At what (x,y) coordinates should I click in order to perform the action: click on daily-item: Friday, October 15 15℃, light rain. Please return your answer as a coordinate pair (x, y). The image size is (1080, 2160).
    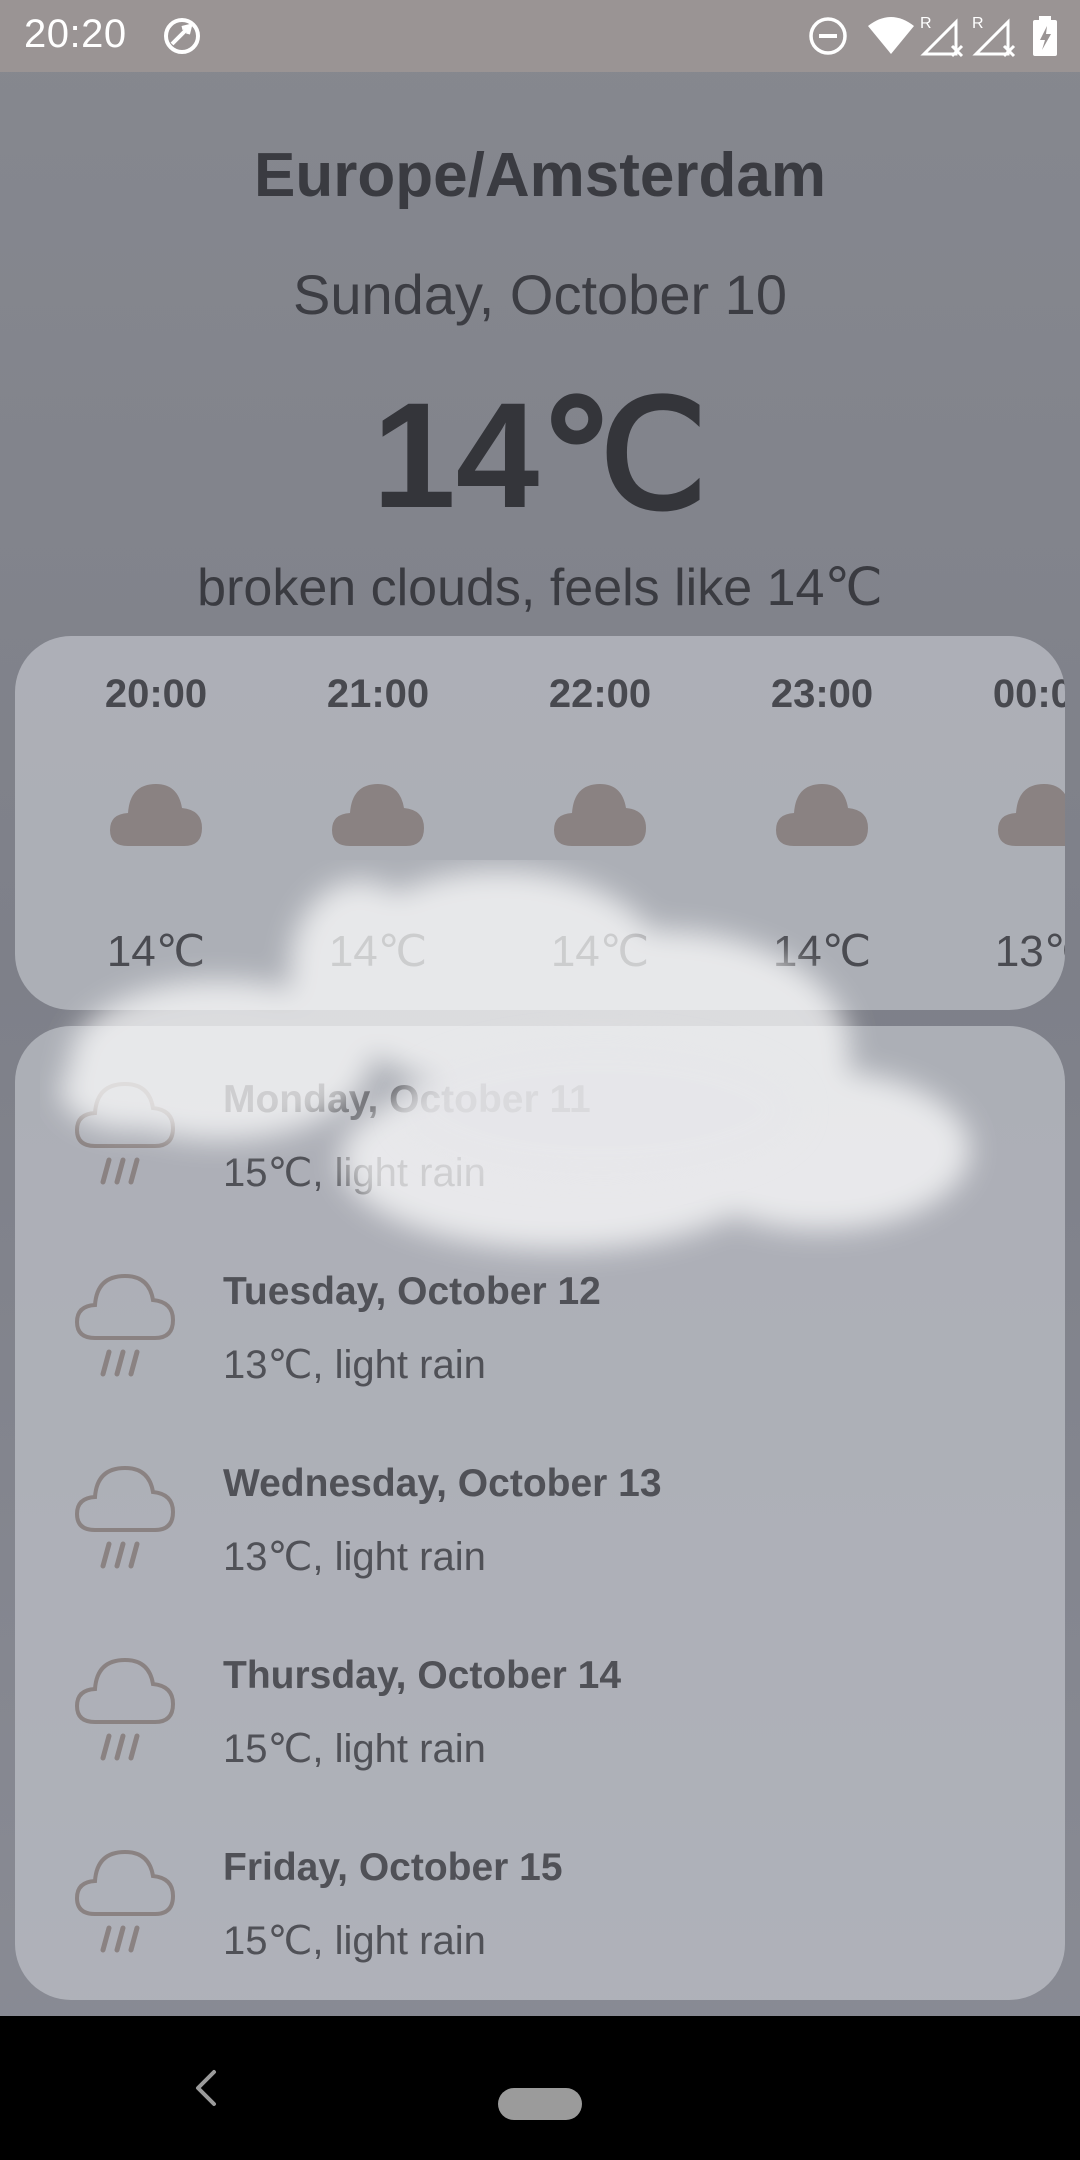
    Looking at the image, I should click on (540, 1890).